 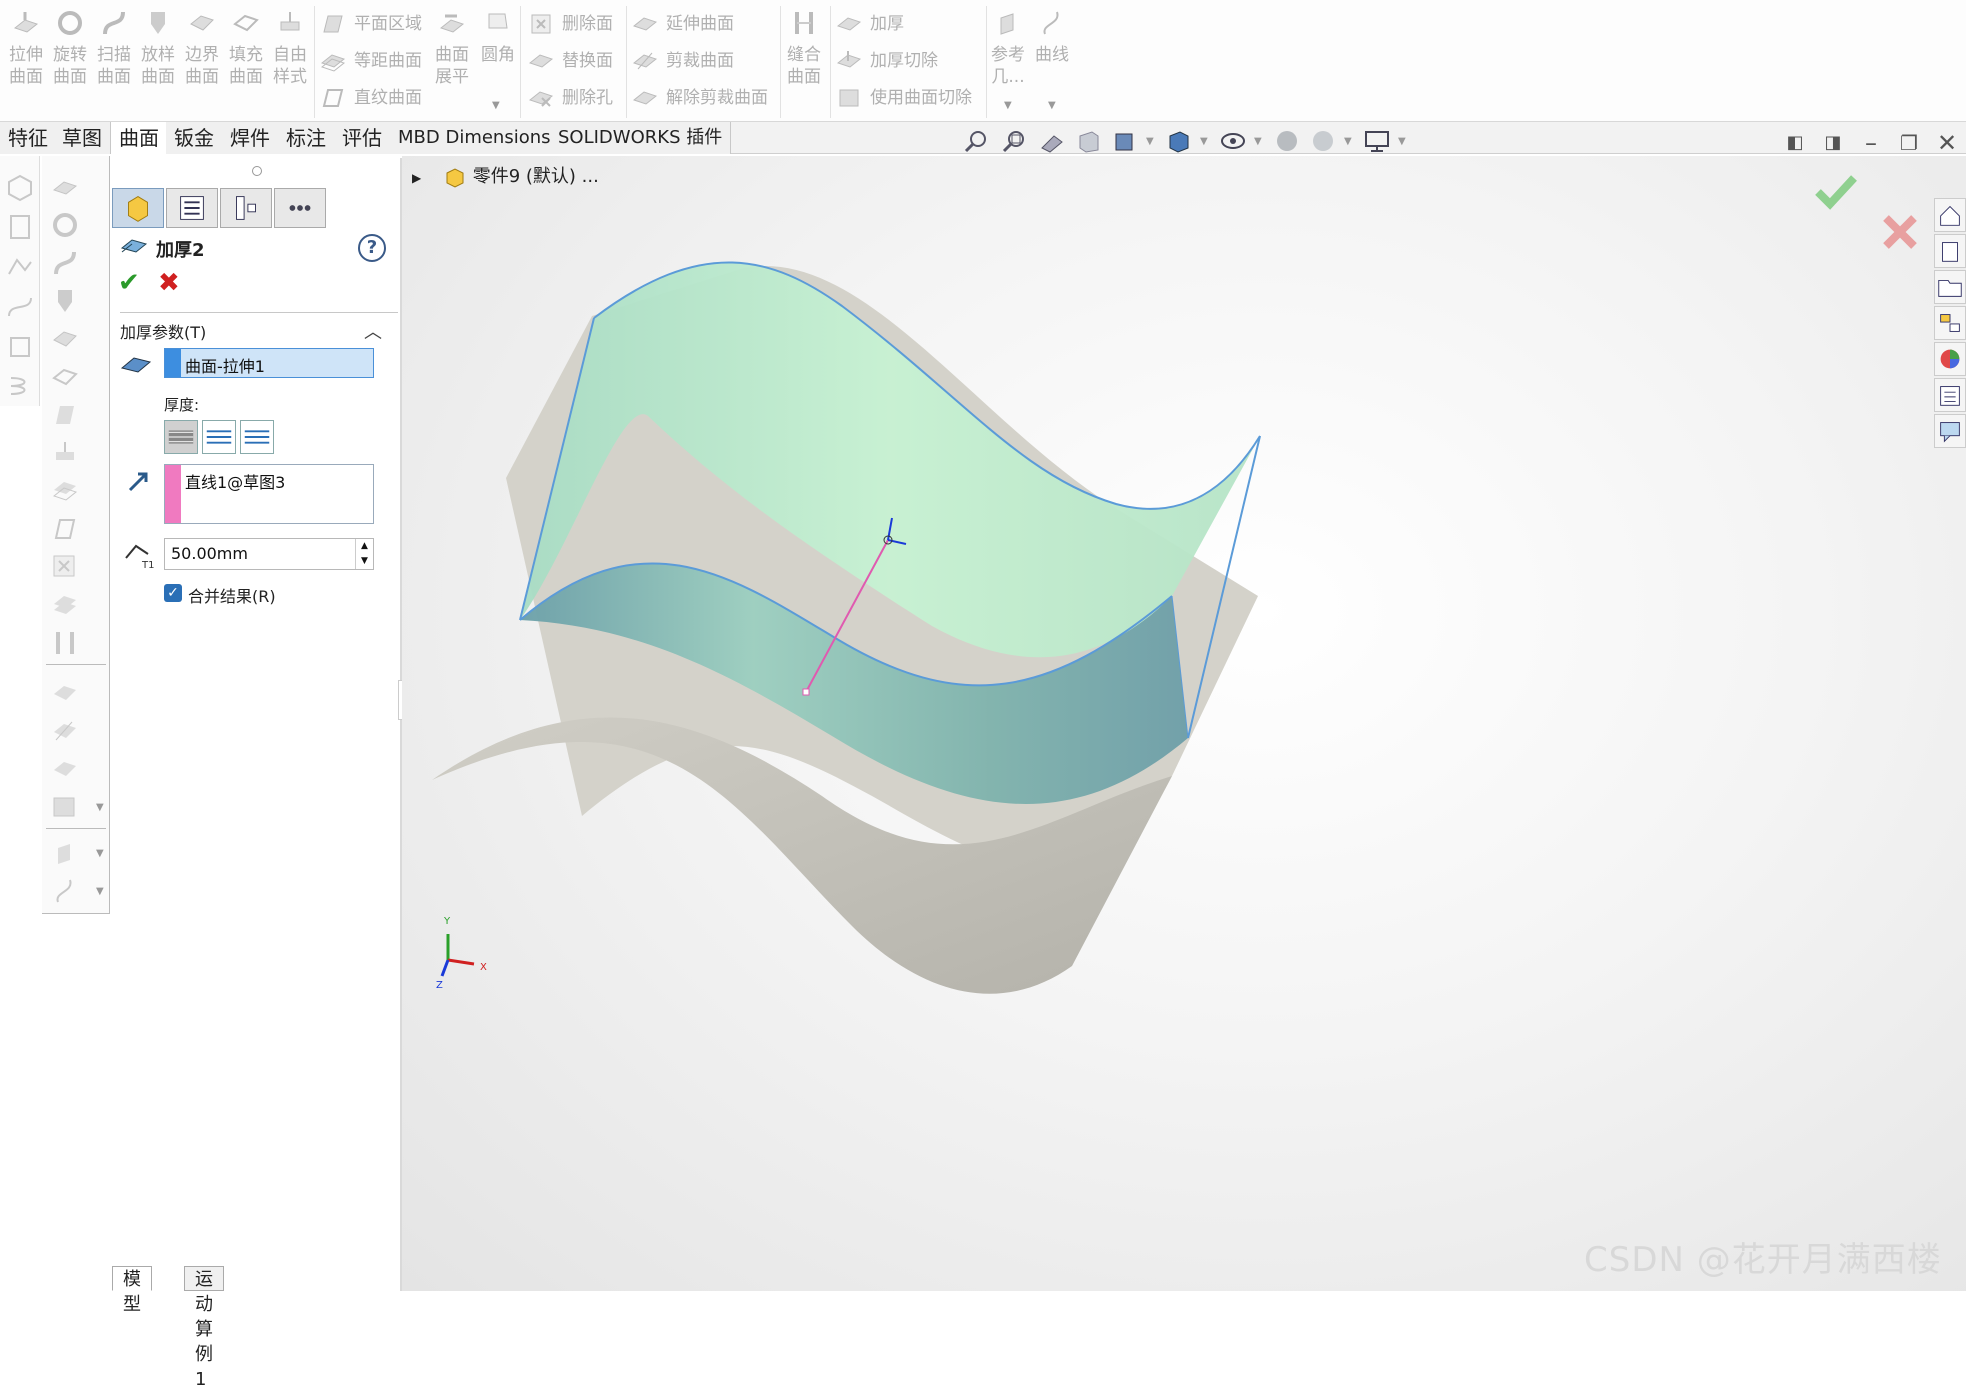 I want to click on box-icon, so click(x=20, y=187).